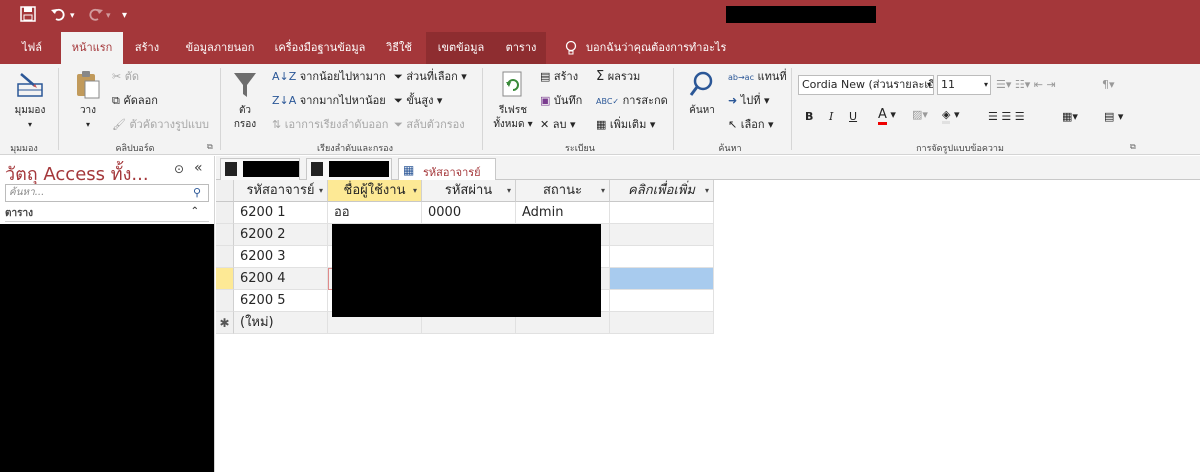 This screenshot has height=472, width=1200. What do you see at coordinates (124, 16) in the screenshot?
I see `customize-qat-icon: ▾` at bounding box center [124, 16].